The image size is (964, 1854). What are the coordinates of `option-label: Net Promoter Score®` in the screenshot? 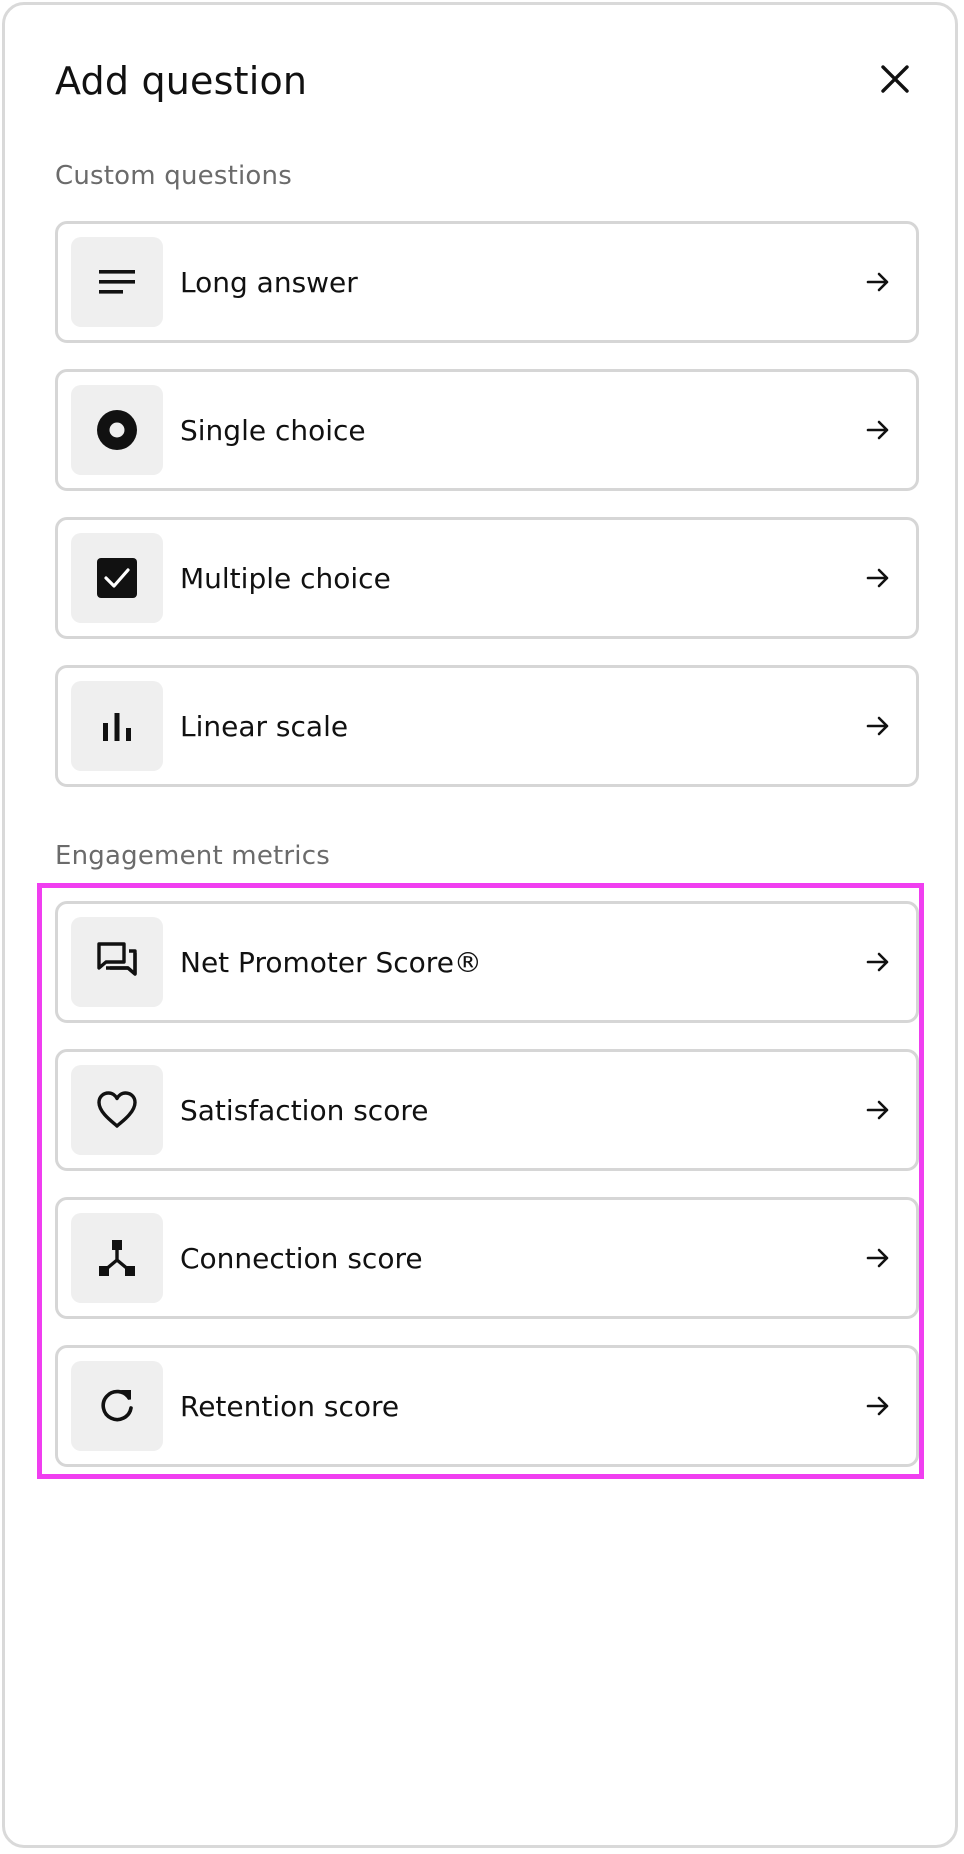 It's located at (331, 962).